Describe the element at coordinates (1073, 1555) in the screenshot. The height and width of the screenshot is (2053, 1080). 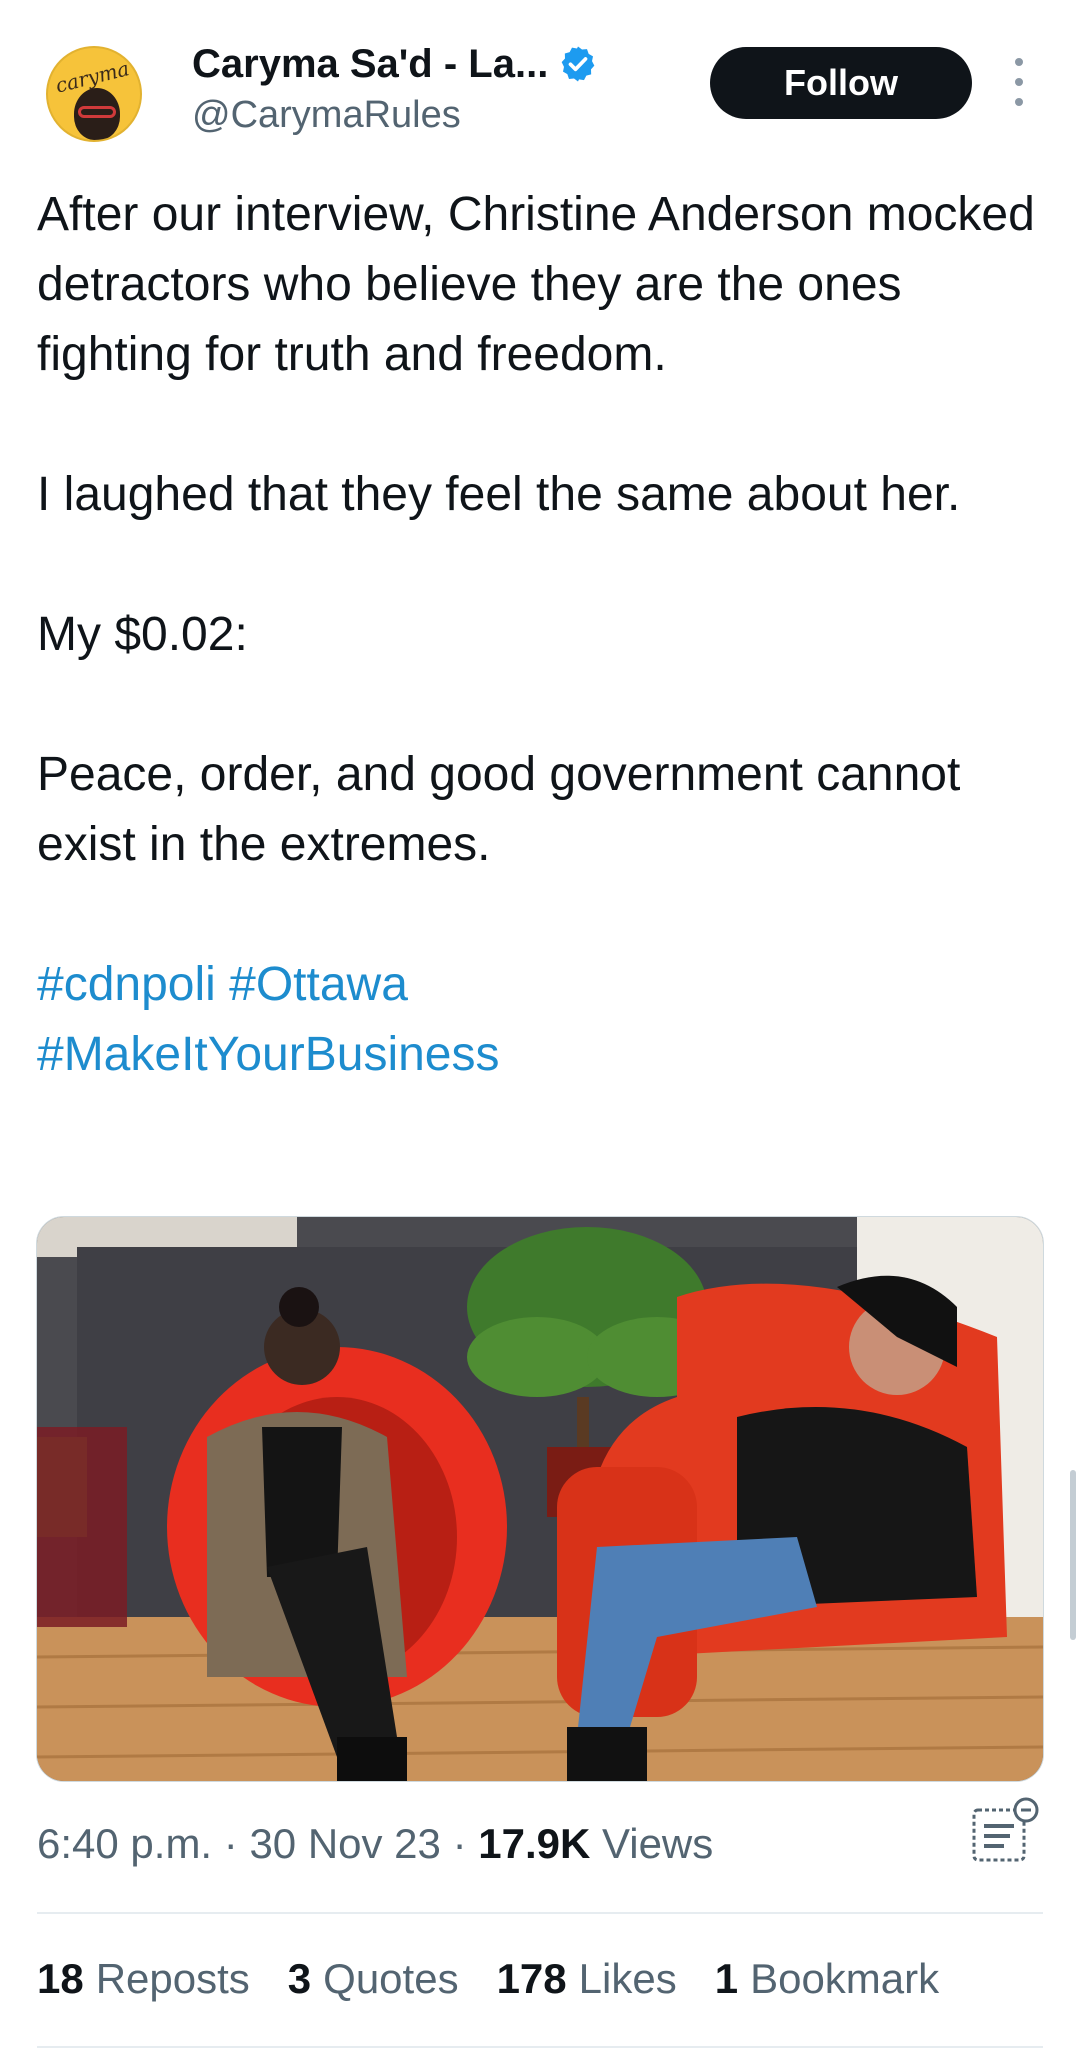
I see `scrollbar` at that location.